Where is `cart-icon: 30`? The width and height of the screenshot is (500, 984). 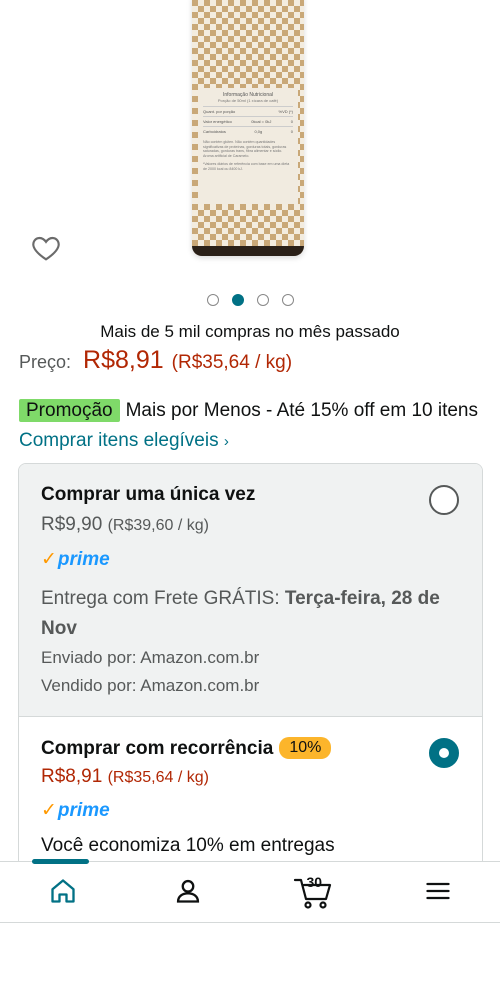
cart-icon: 30 is located at coordinates (313, 892).